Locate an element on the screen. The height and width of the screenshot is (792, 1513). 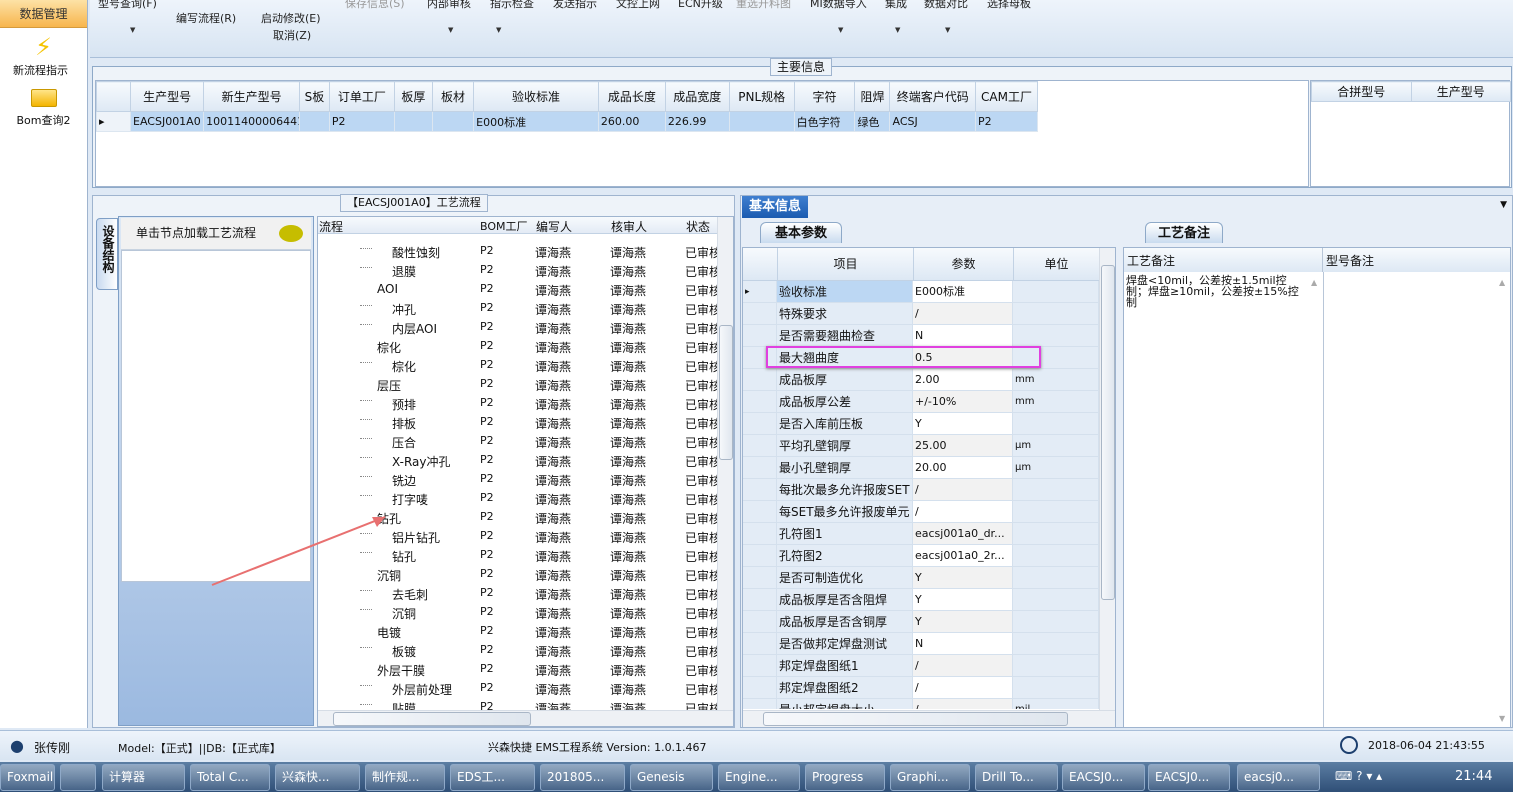
param-row: 每SET最多允许报废单元 / is located at coordinates (921, 512).